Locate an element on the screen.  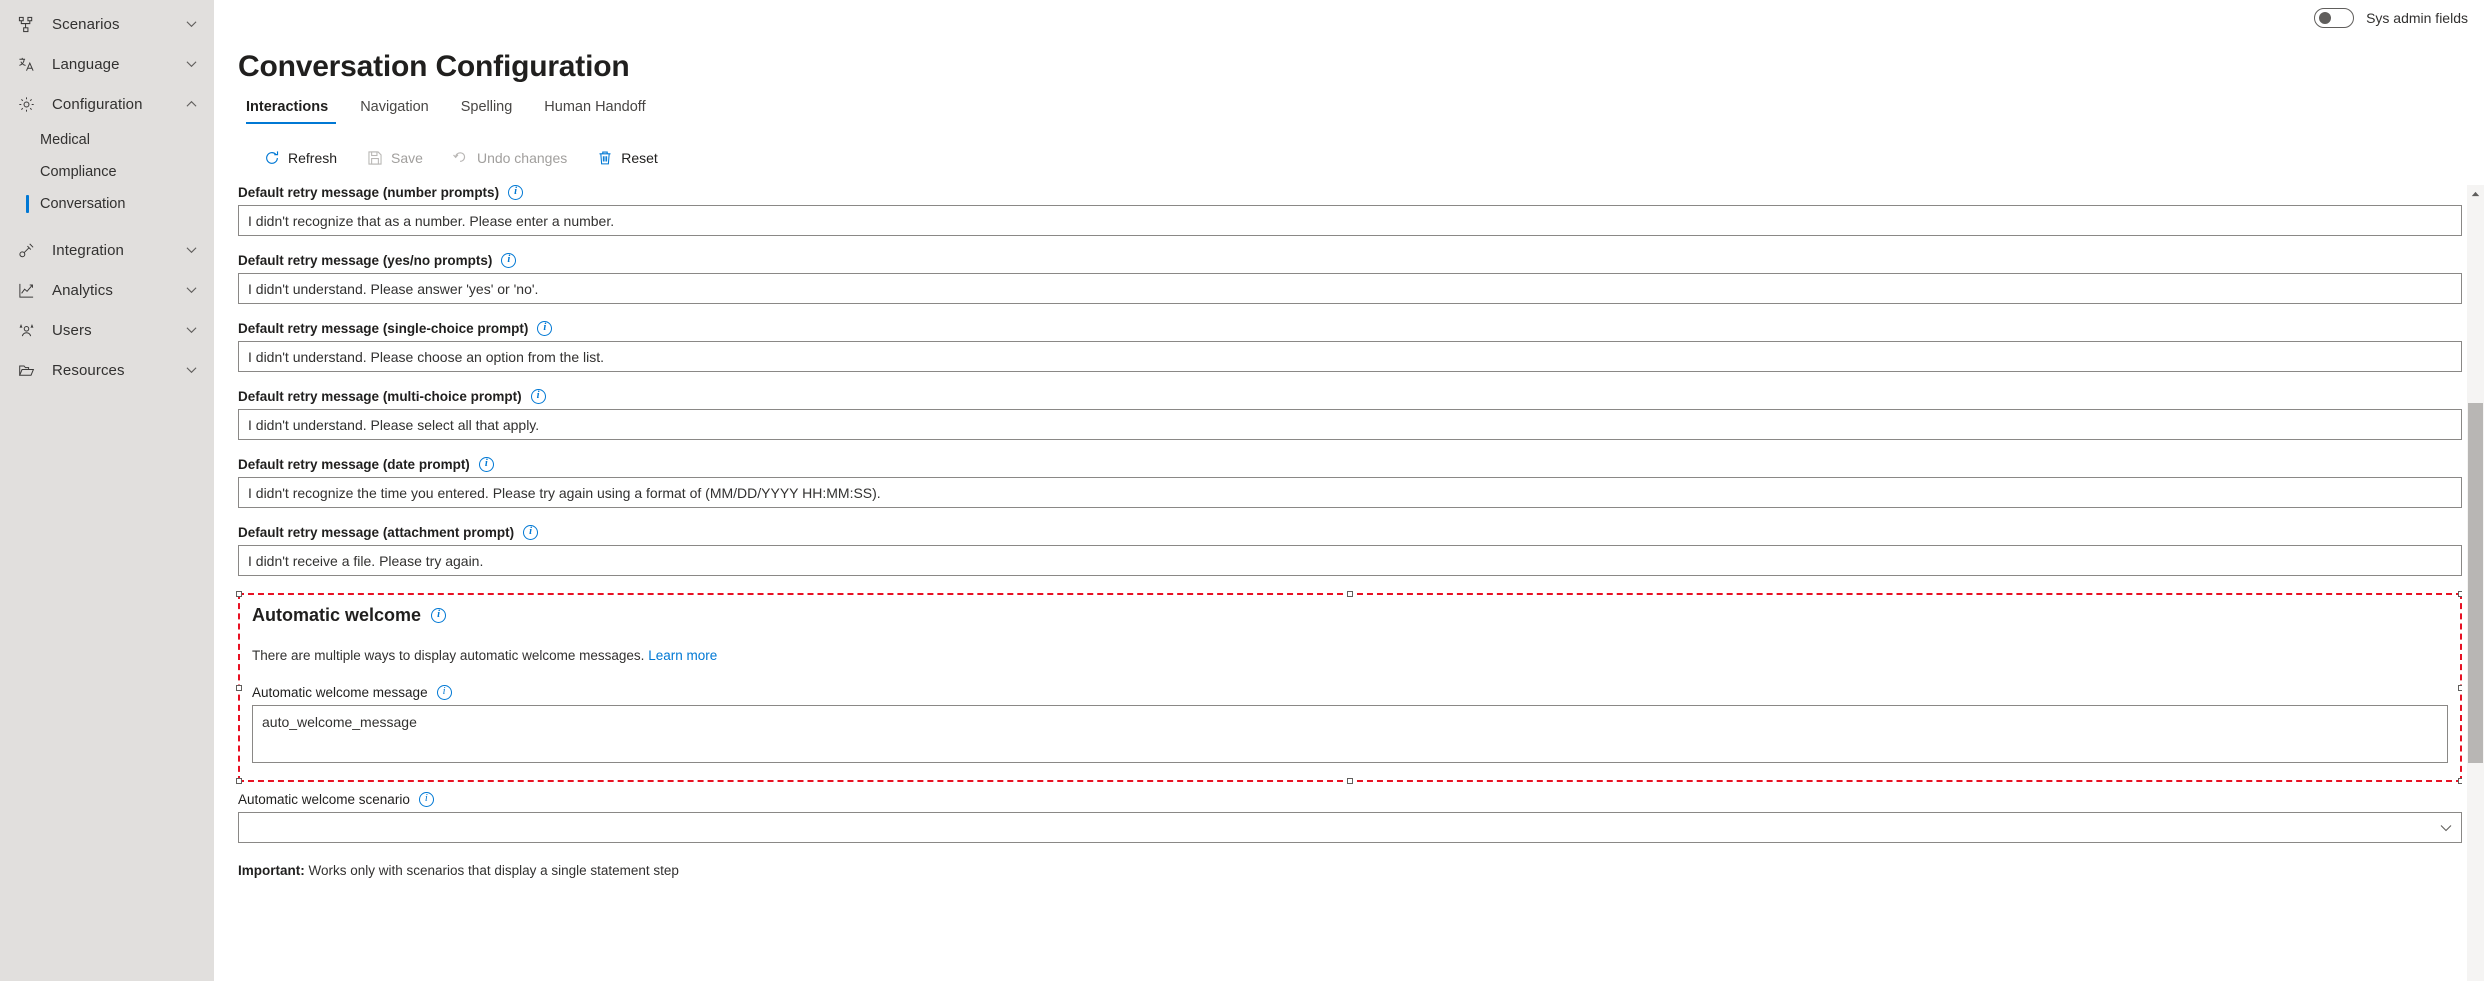
automatic-welcome-scenario-select is located at coordinates (1350, 827).